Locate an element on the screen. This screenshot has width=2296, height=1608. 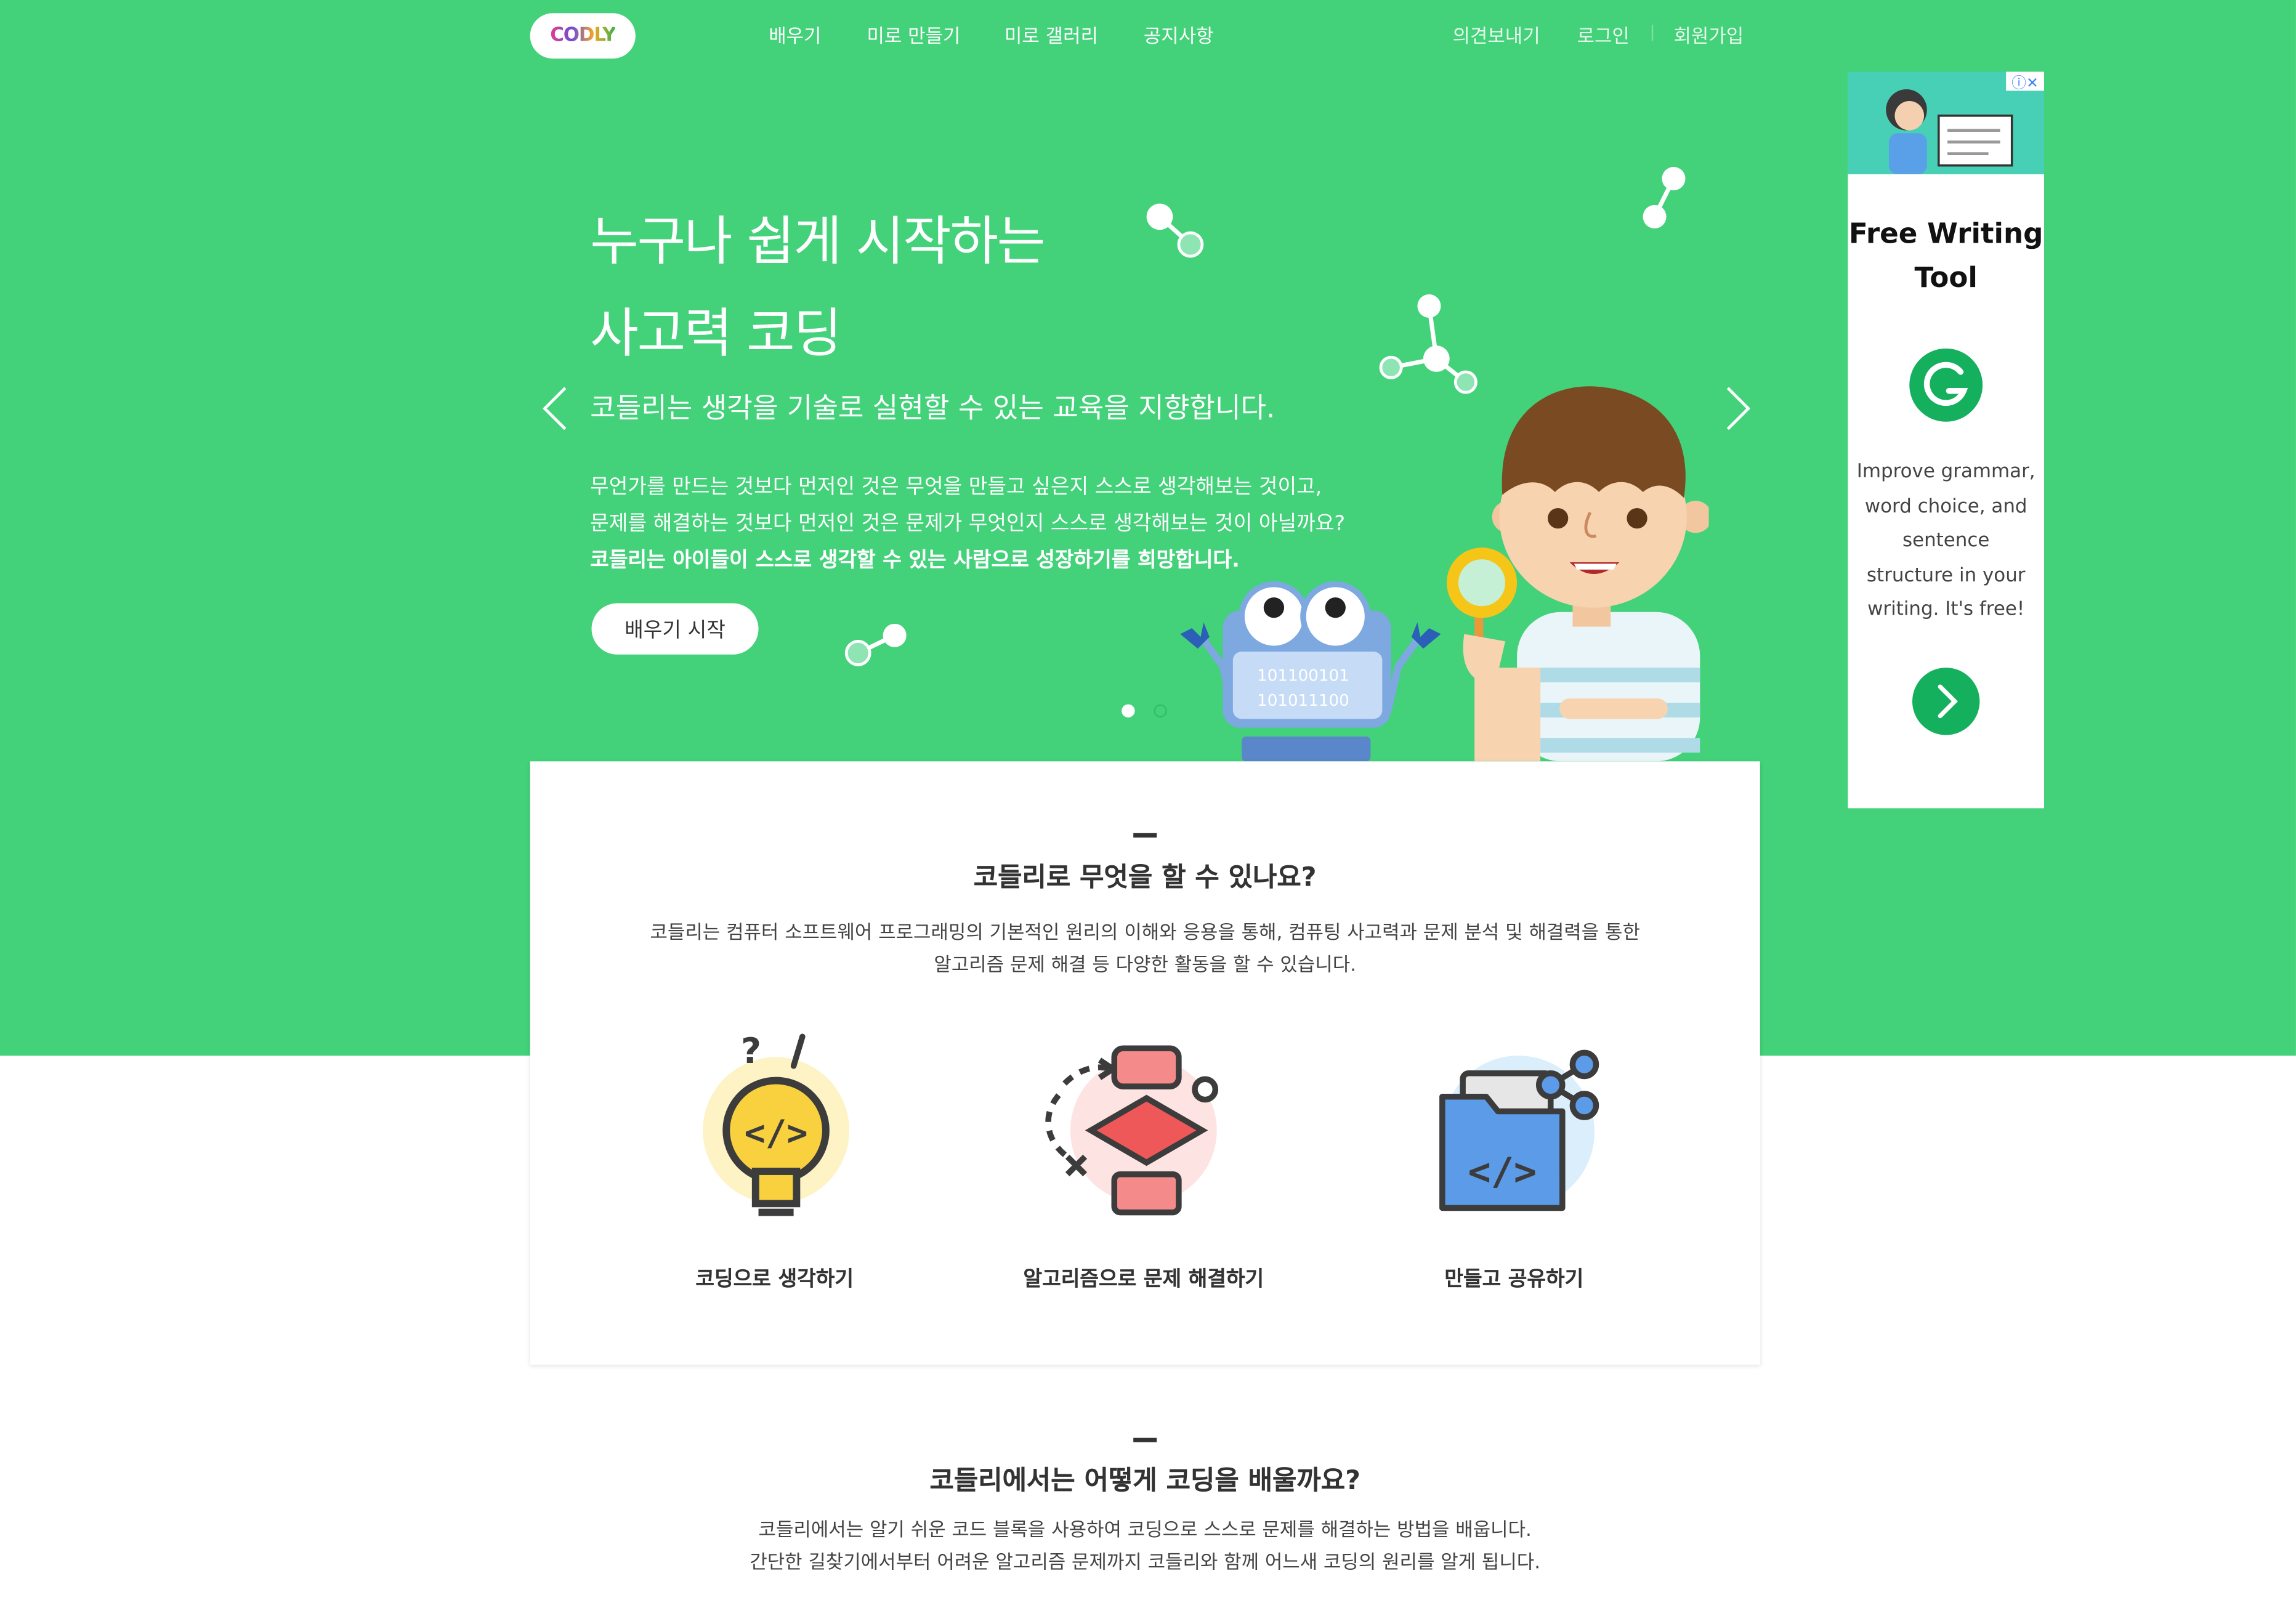
prev-slide-arrow is located at coordinates (555, 411).